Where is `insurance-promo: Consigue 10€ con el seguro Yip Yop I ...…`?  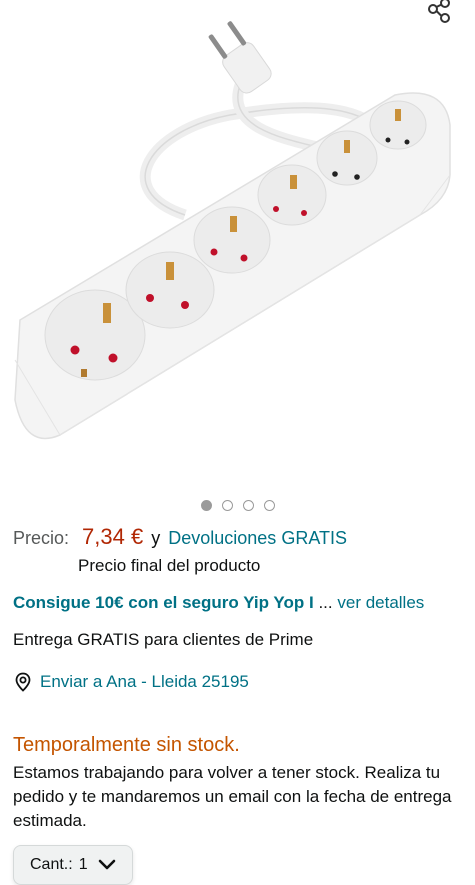 insurance-promo: Consigue 10€ con el seguro Yip Yop I ...… is located at coordinates (218, 603).